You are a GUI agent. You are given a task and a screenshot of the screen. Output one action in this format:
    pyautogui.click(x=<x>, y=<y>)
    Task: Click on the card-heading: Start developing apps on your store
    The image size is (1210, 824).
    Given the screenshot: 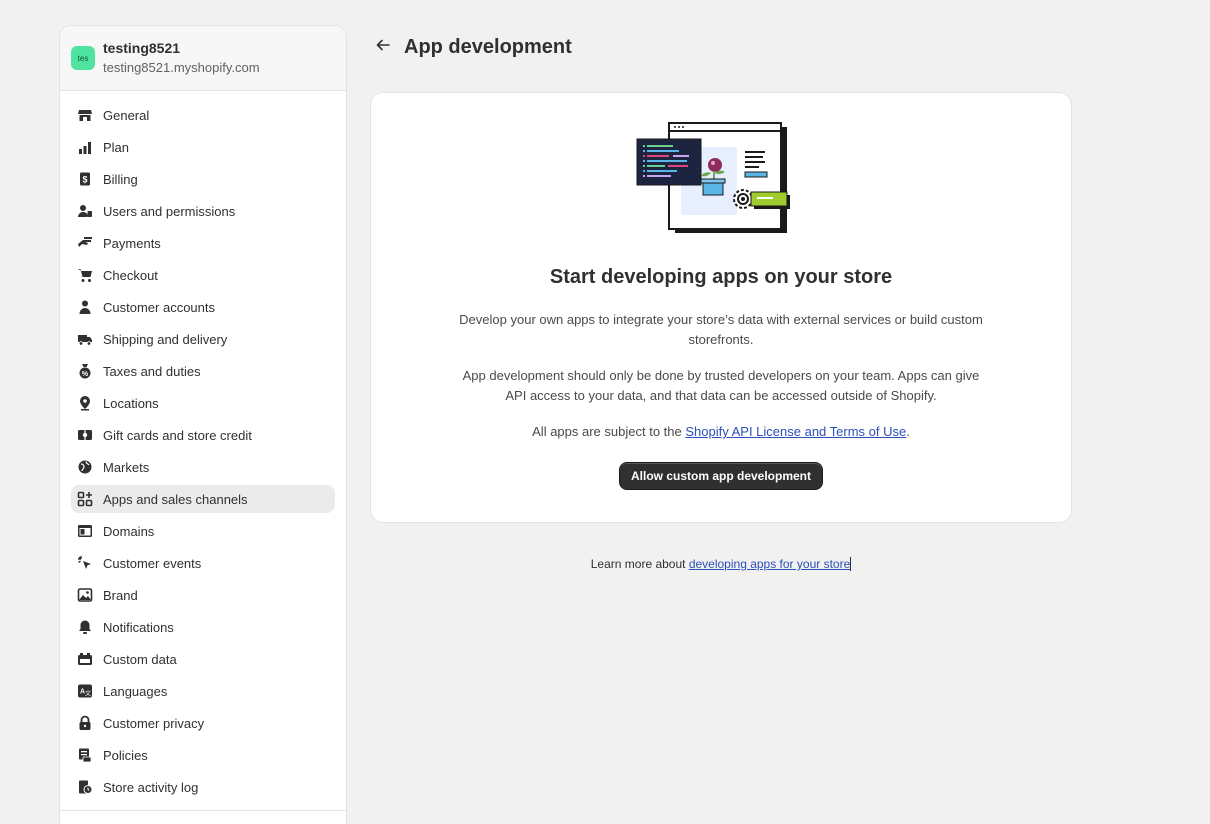 What is the action you would take?
    pyautogui.click(x=721, y=277)
    